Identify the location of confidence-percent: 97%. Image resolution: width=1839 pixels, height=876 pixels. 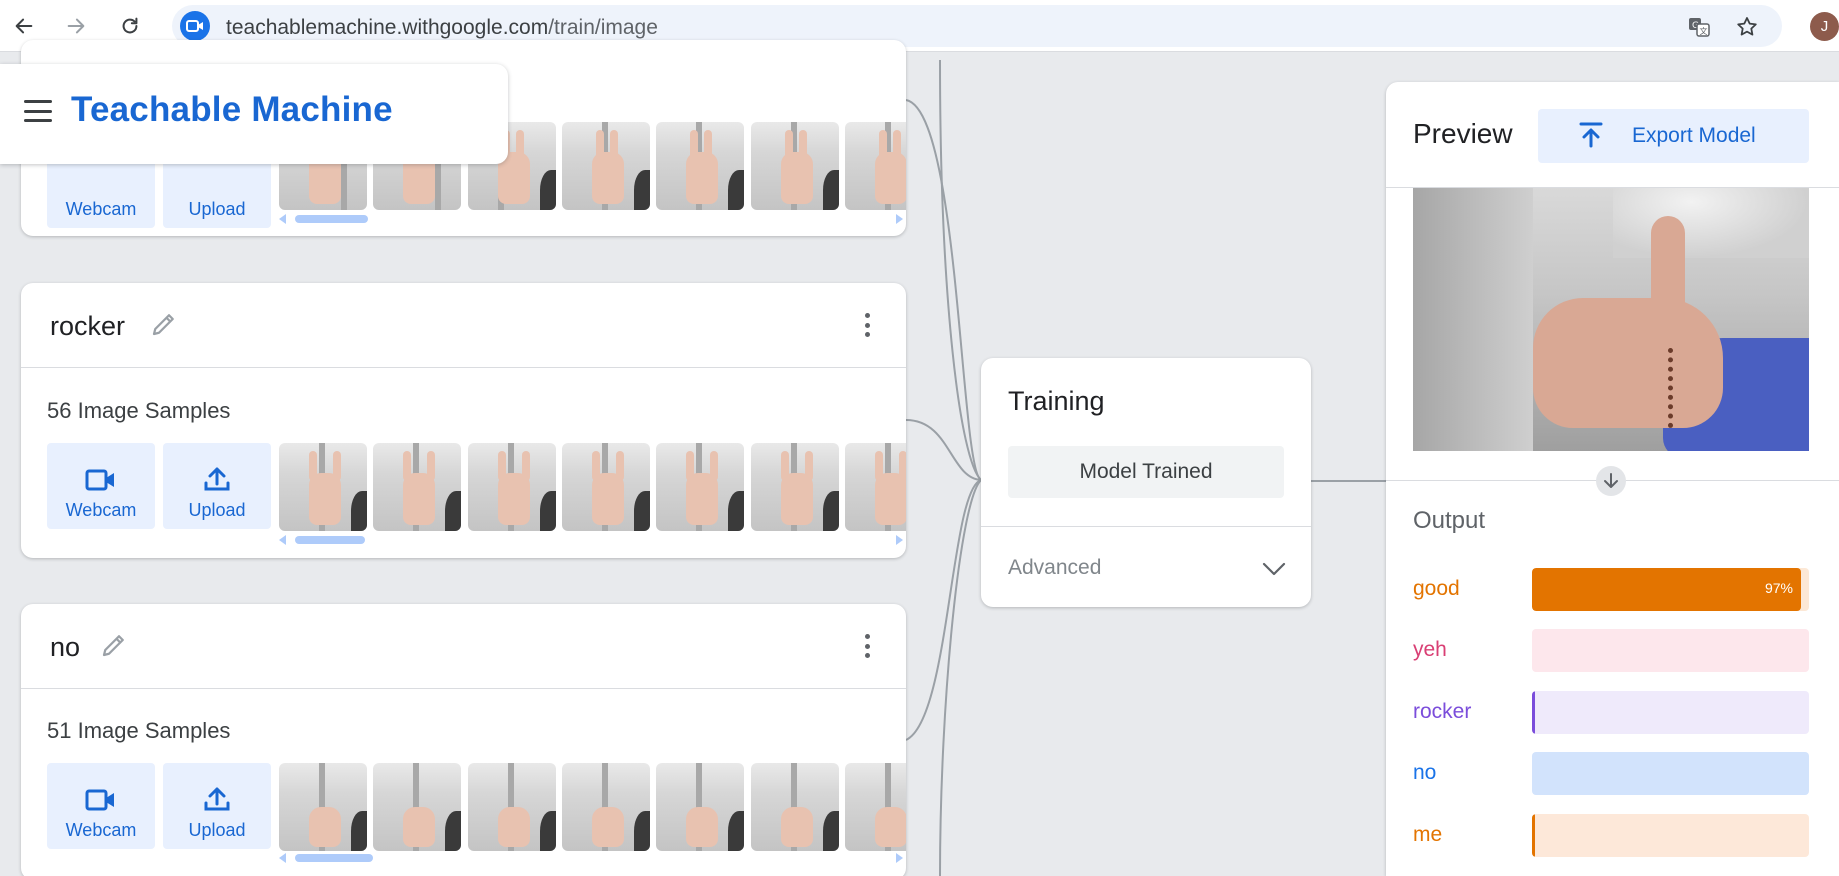
(1778, 588).